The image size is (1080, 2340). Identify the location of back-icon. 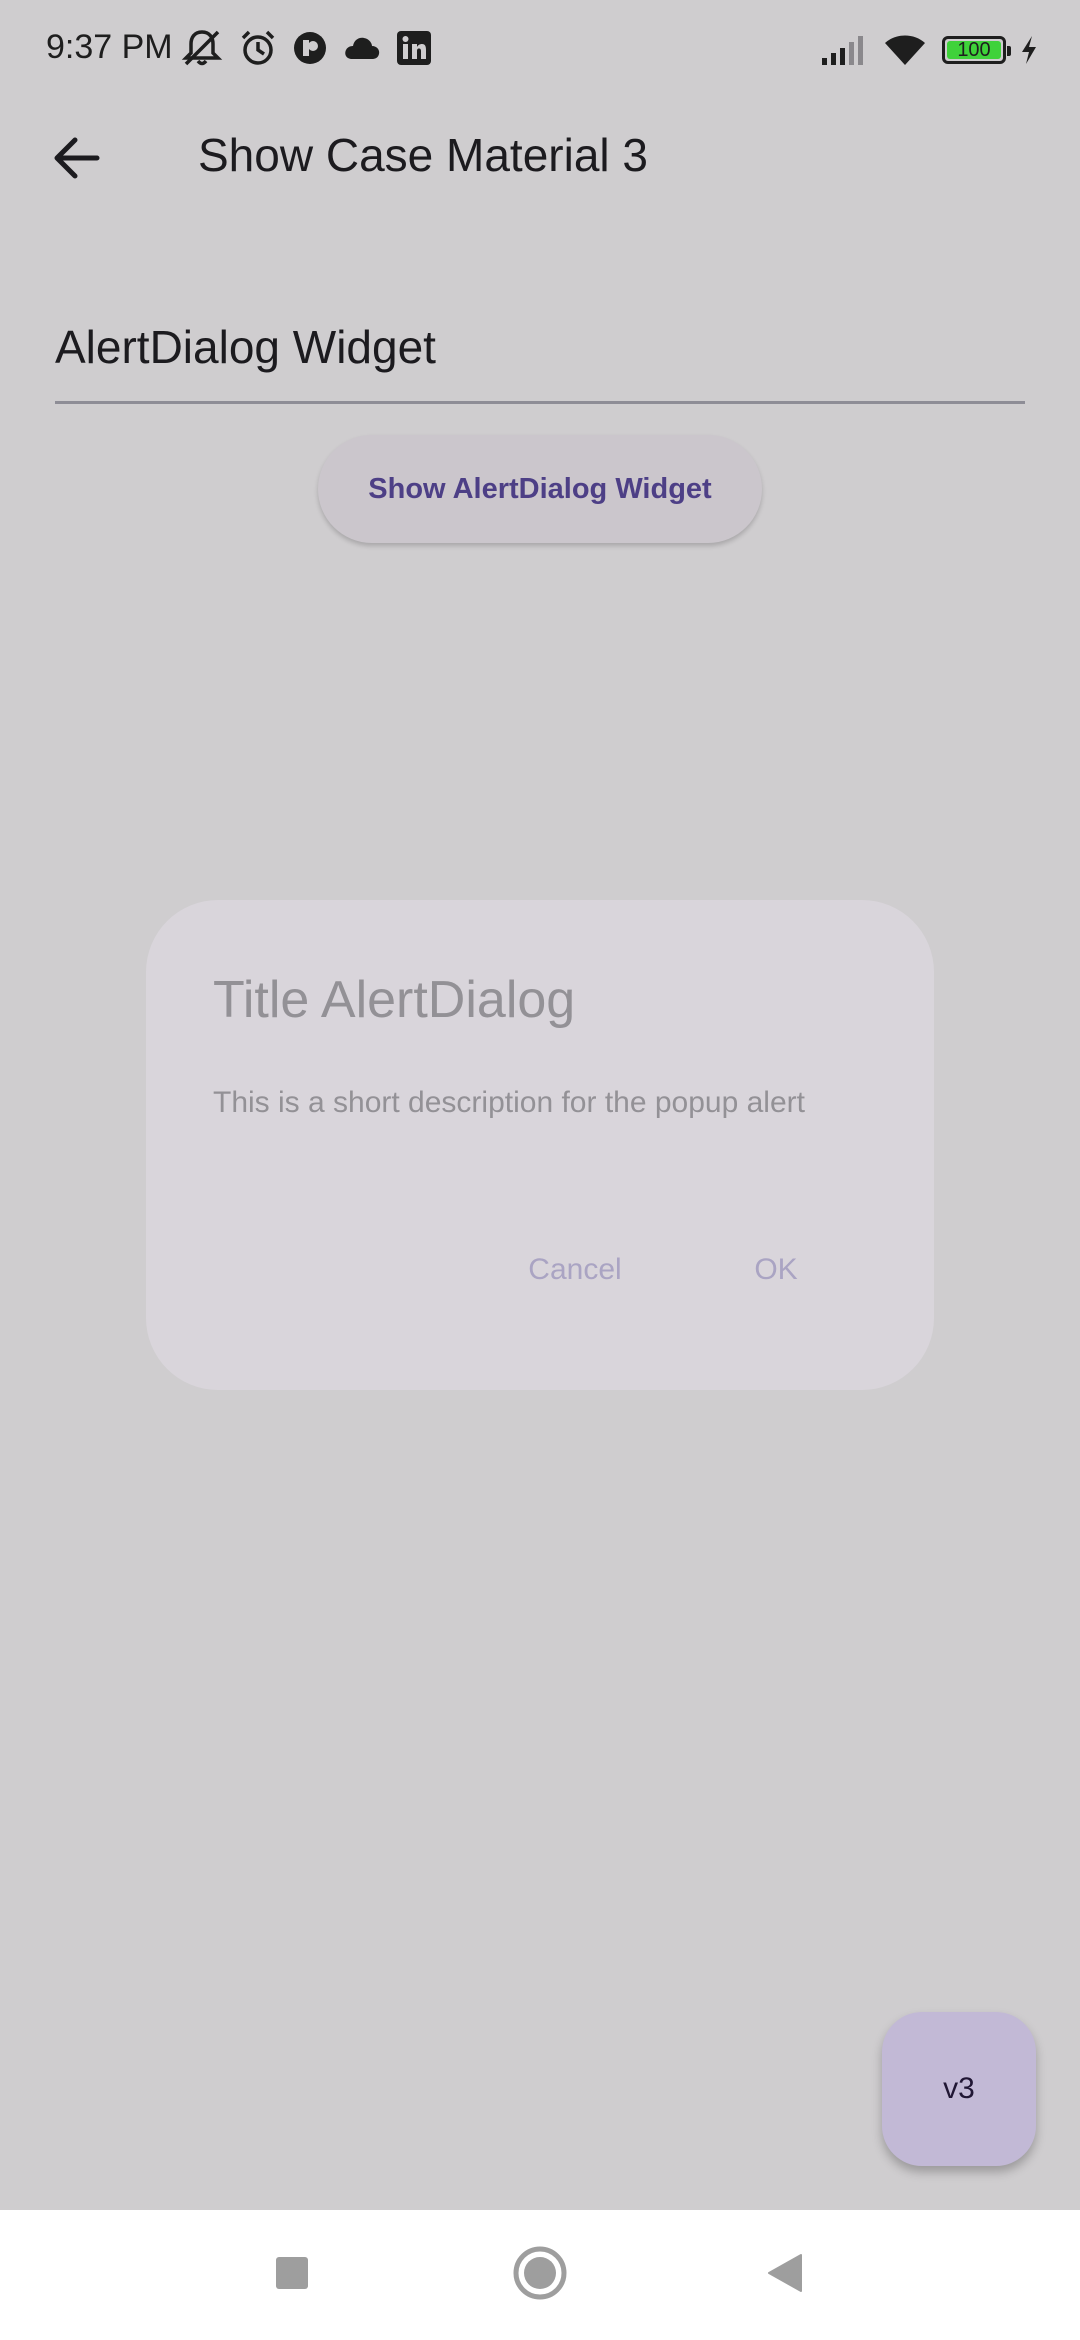
(785, 2275).